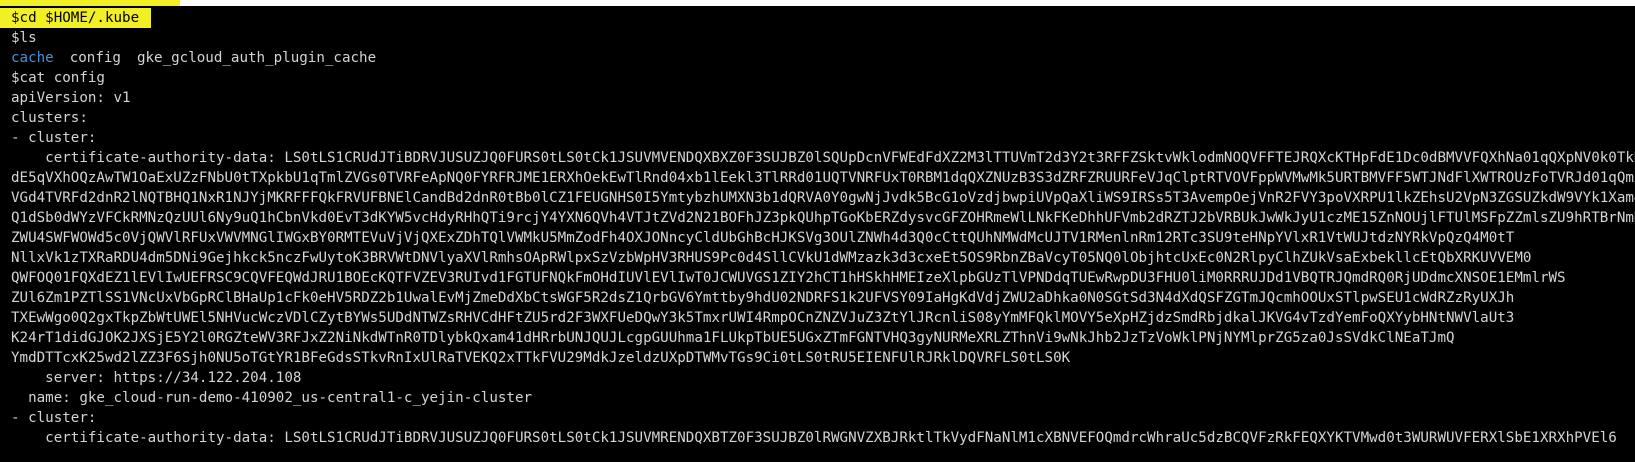  What do you see at coordinates (49, 118) in the screenshot?
I see `terminal-line: clusters:` at bounding box center [49, 118].